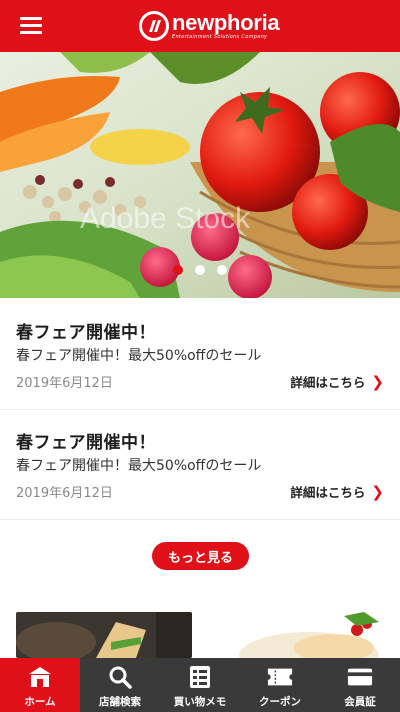 This screenshot has width=400, height=712. Describe the element at coordinates (226, 22) in the screenshot. I see `logo-name: newphoria` at that location.